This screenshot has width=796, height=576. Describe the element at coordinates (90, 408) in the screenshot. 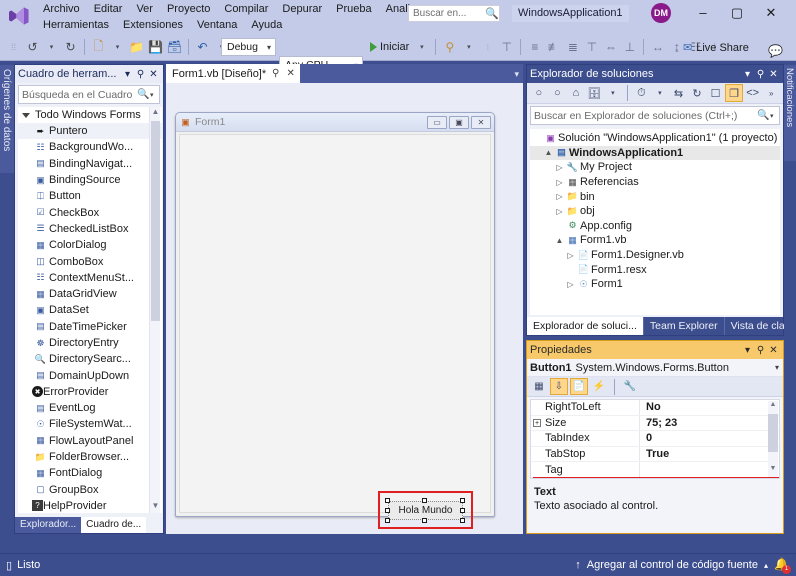

I see `toolbox-item: ▤ EventLog` at that location.